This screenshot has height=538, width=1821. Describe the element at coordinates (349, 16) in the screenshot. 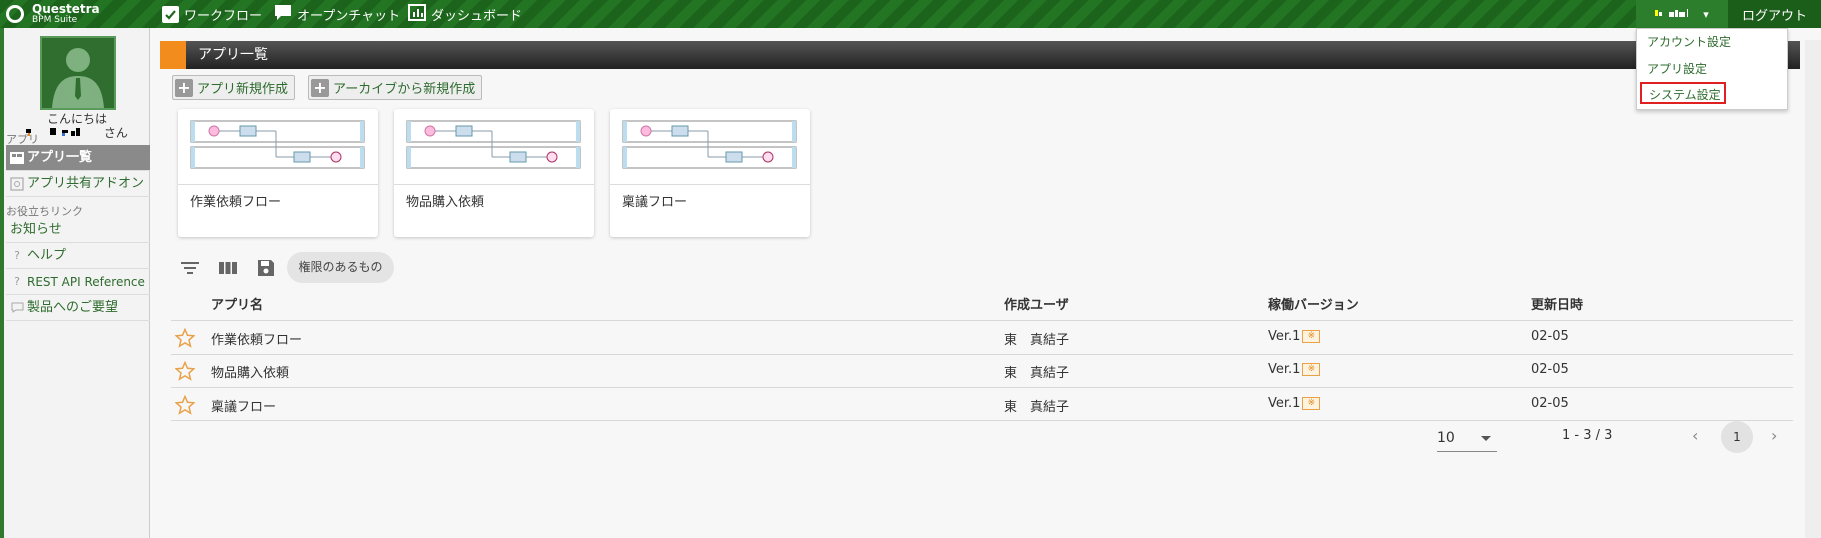

I see `nav-open-chat-label: オープンチャット` at that location.